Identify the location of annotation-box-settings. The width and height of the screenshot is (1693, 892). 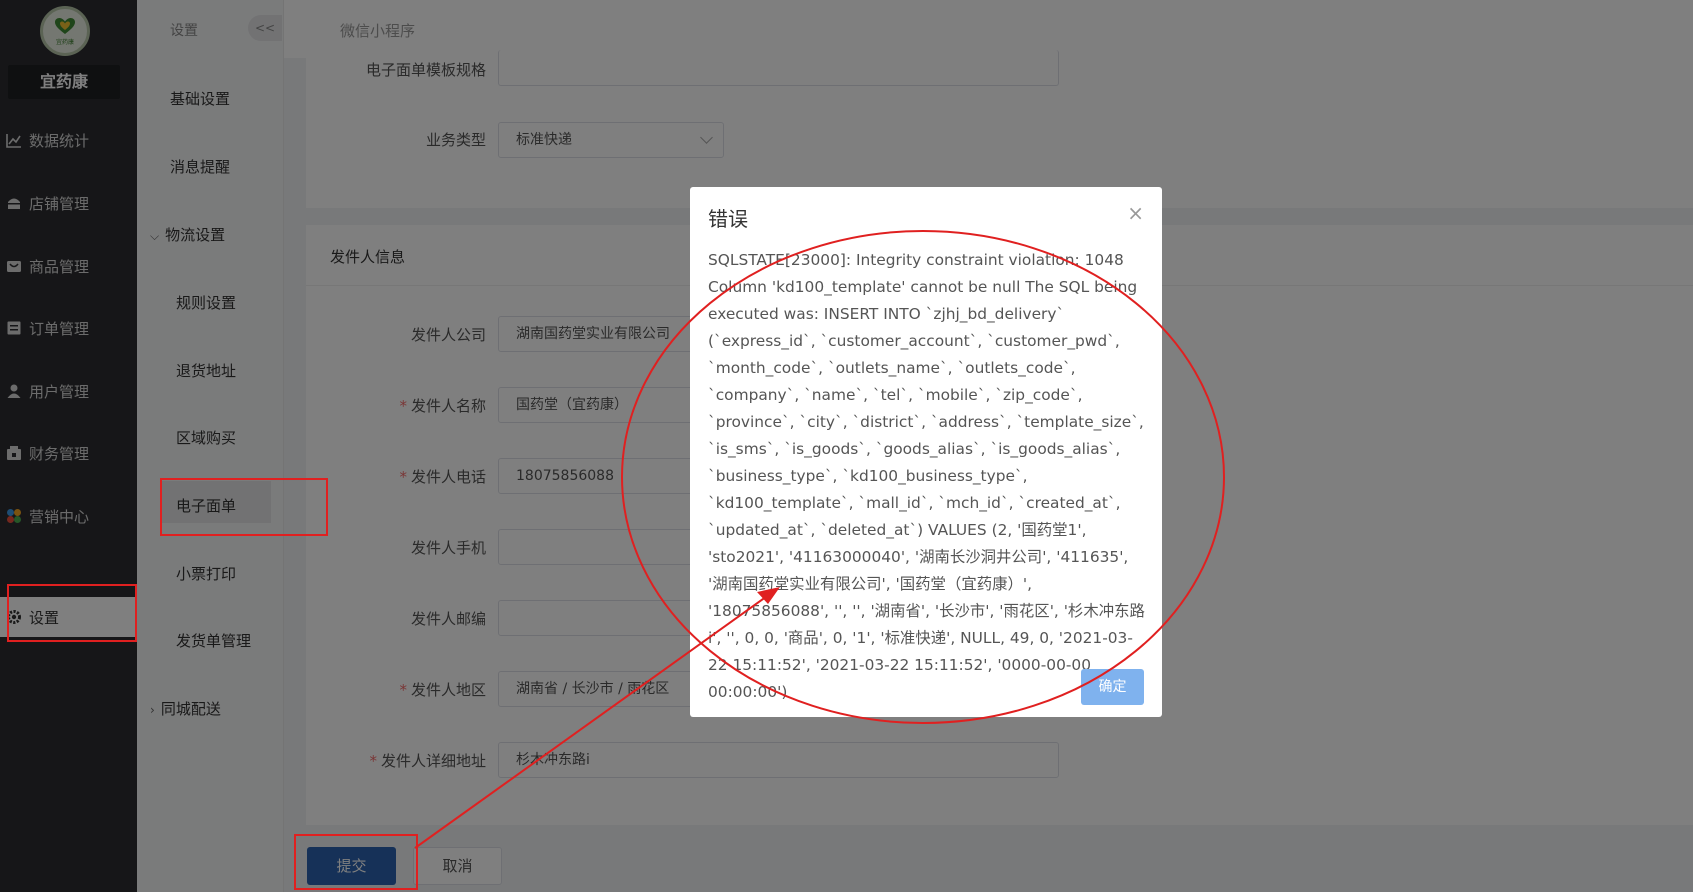
(72, 613).